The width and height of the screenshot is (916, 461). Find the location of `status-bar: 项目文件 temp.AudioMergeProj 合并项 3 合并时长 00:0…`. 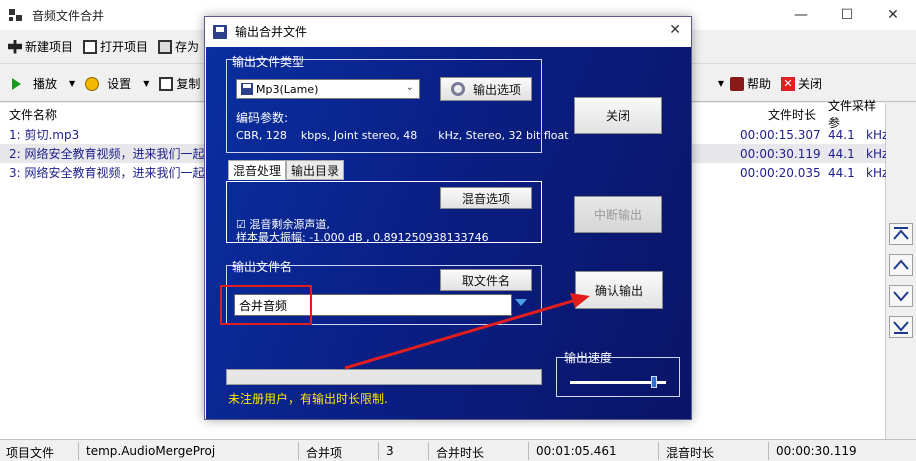

status-bar: 项目文件 temp.AudioMergeProj 合并项 3 合并时长 00:0… is located at coordinates (458, 450).